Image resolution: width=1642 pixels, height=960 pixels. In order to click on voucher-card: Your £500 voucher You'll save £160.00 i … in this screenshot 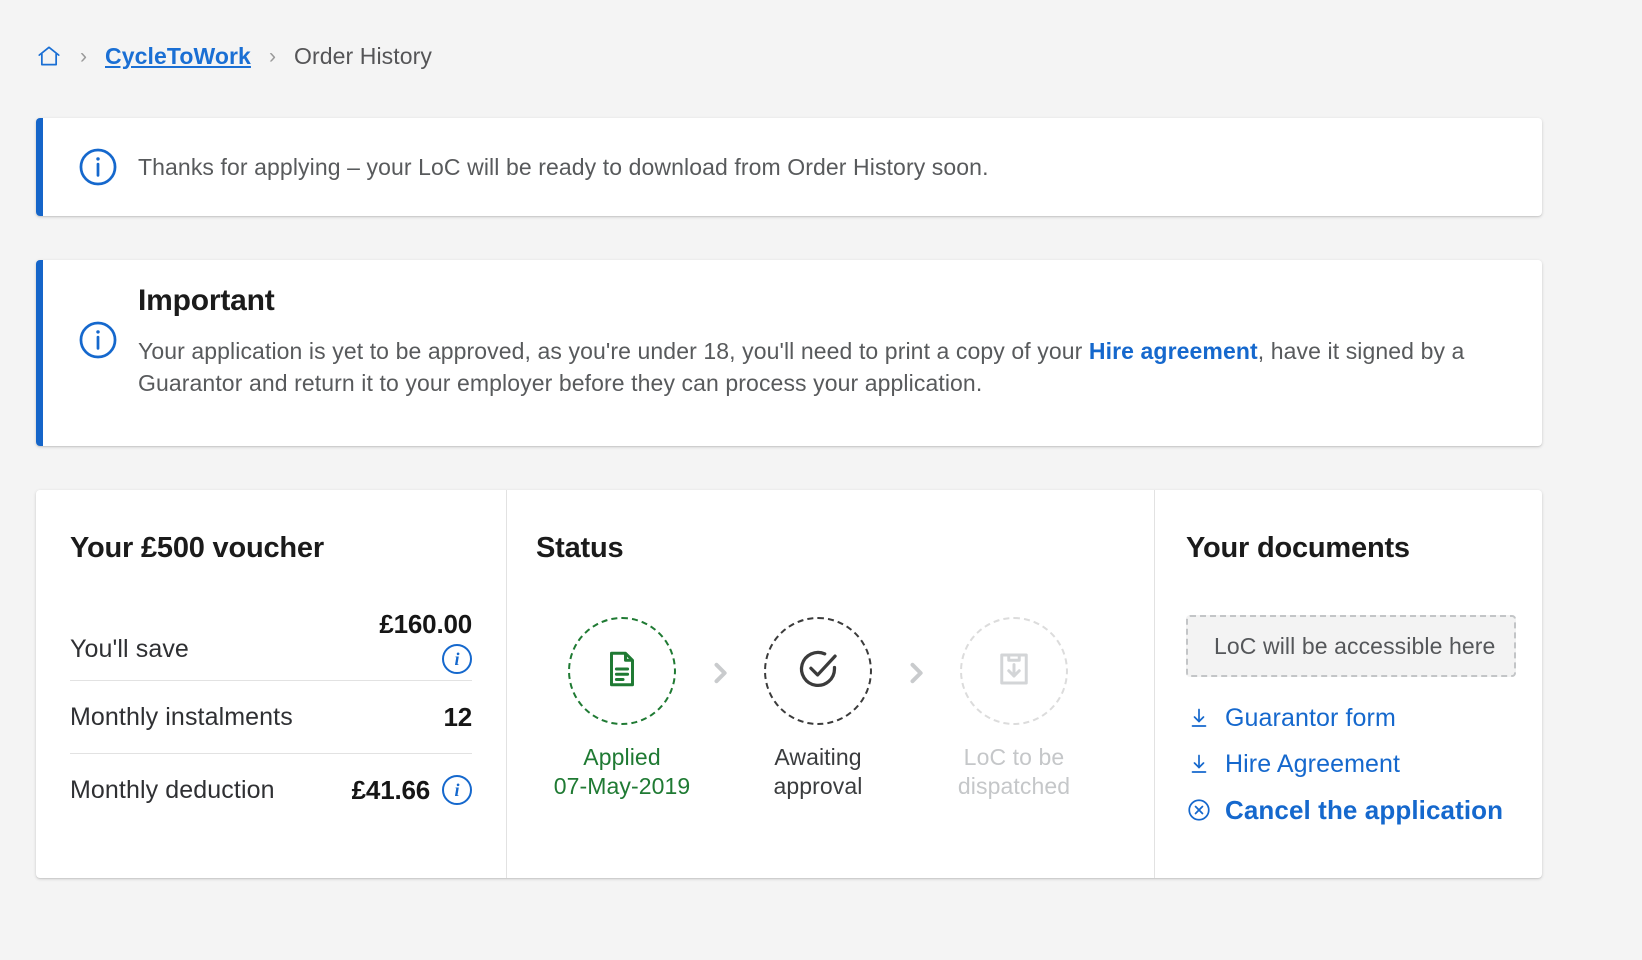, I will do `click(271, 684)`.